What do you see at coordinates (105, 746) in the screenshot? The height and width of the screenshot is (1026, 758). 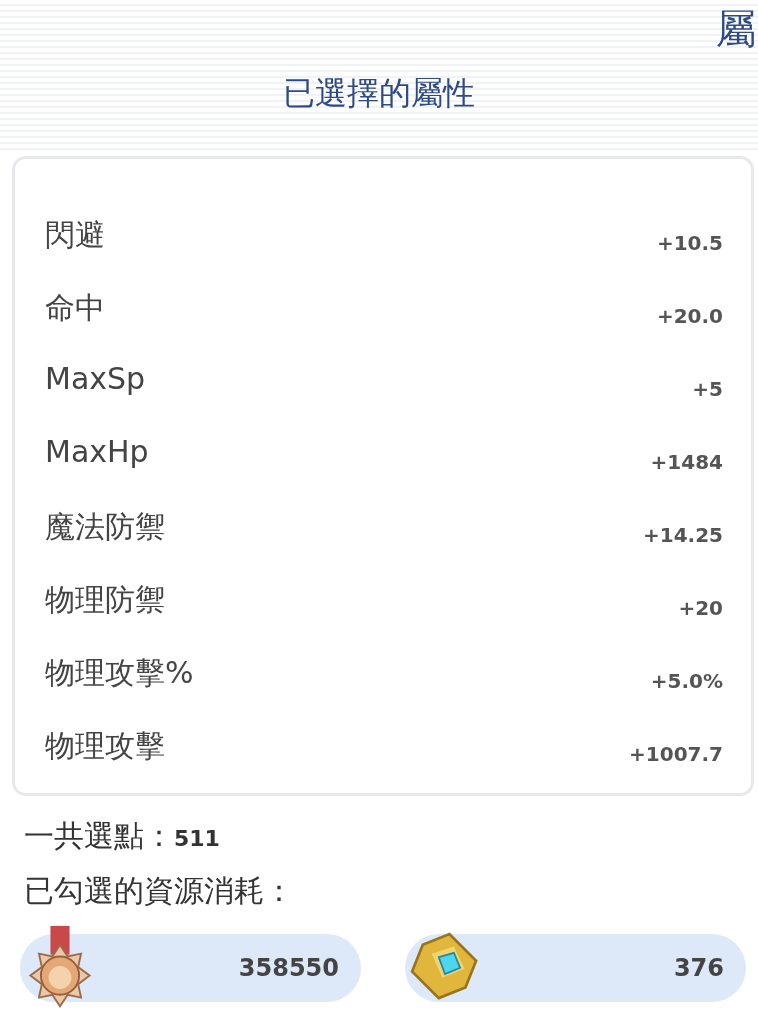 I see `attribute-name: 物理攻擊` at bounding box center [105, 746].